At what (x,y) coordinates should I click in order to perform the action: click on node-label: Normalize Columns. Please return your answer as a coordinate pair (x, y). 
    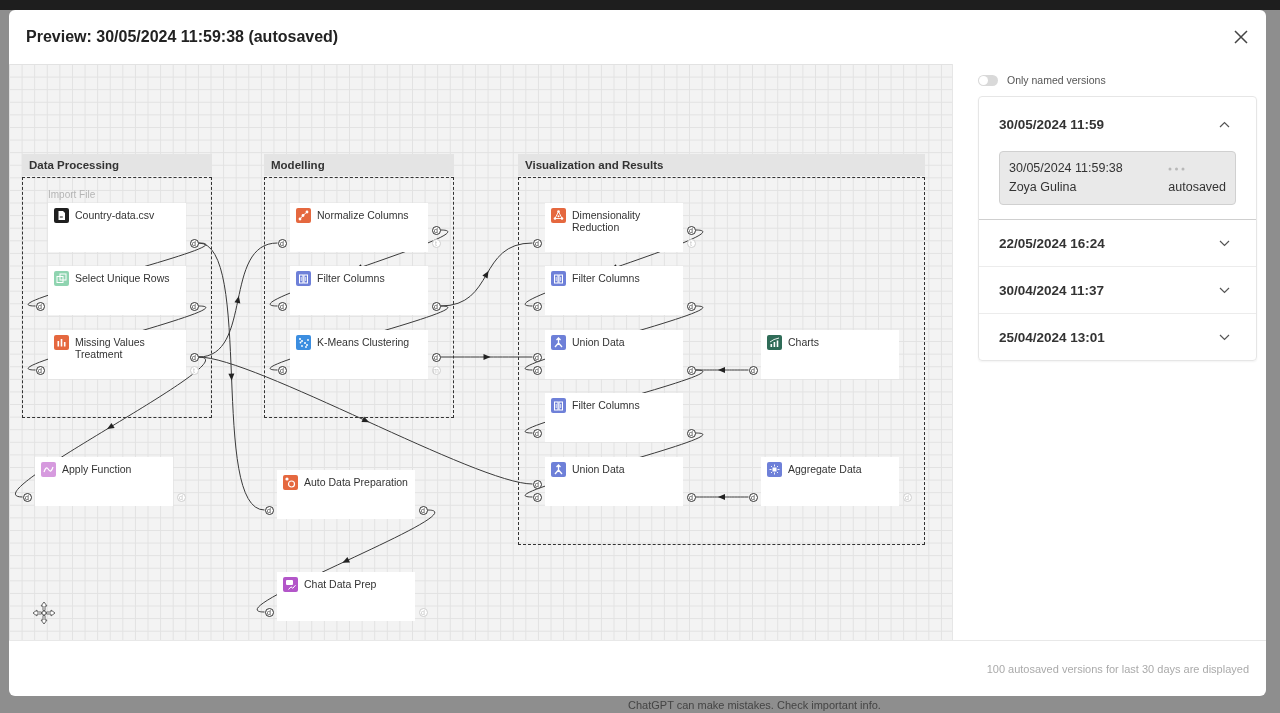
    Looking at the image, I should click on (363, 214).